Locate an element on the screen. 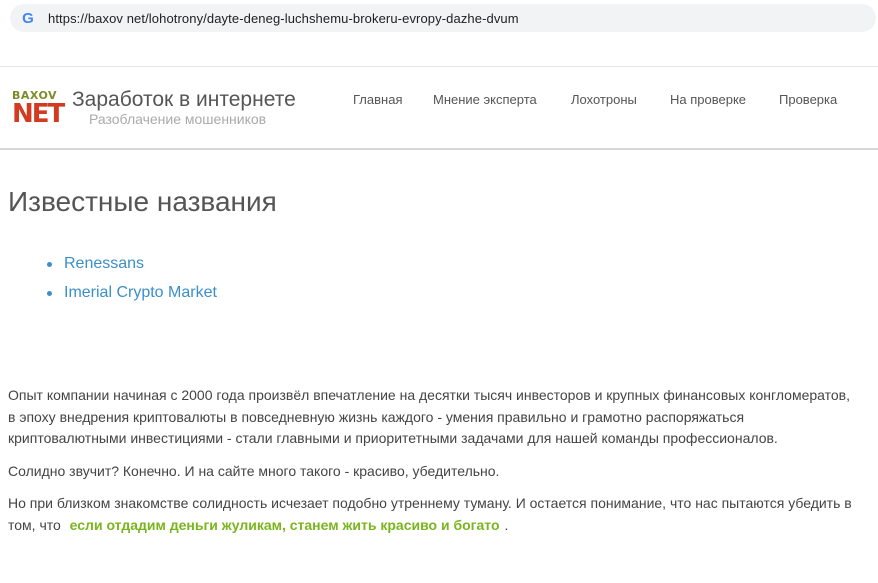 The width and height of the screenshot is (878, 583). names-list: Renessans Imerial Crypto Market is located at coordinates (132, 283).